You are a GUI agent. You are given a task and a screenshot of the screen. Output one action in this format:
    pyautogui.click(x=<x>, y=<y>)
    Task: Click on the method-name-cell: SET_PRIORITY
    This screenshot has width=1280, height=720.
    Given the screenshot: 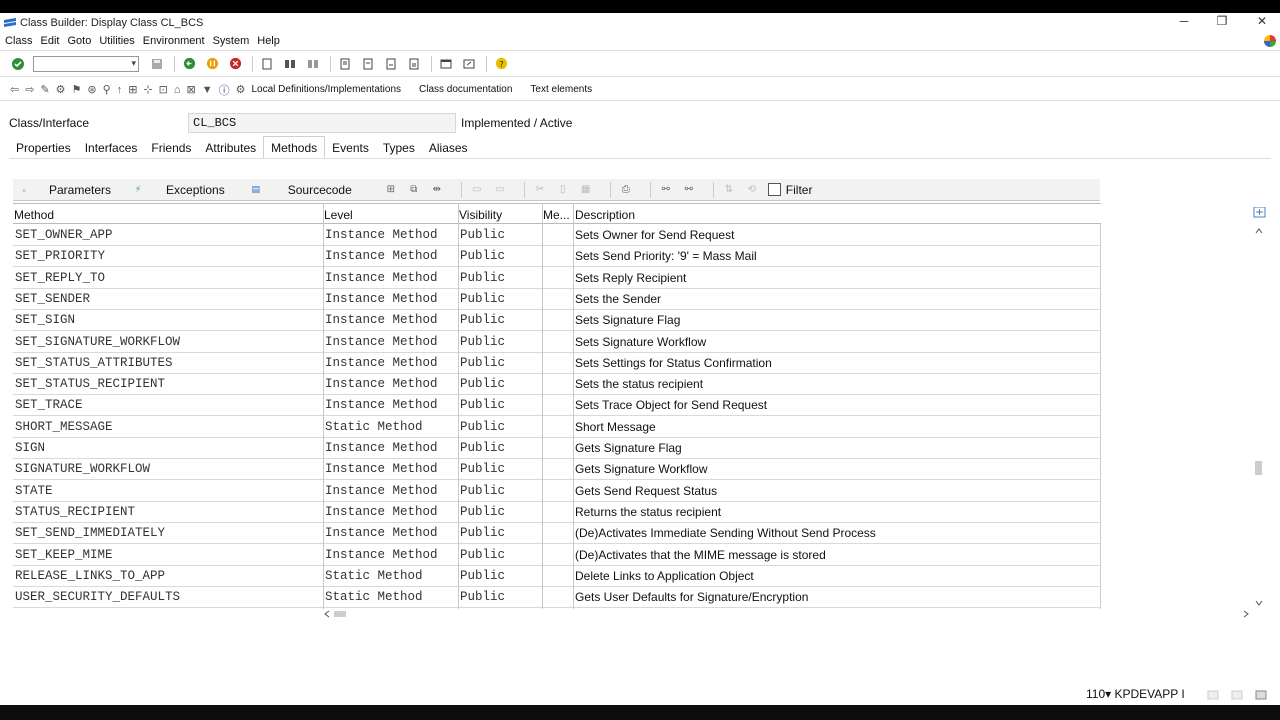 What is the action you would take?
    pyautogui.click(x=60, y=256)
    